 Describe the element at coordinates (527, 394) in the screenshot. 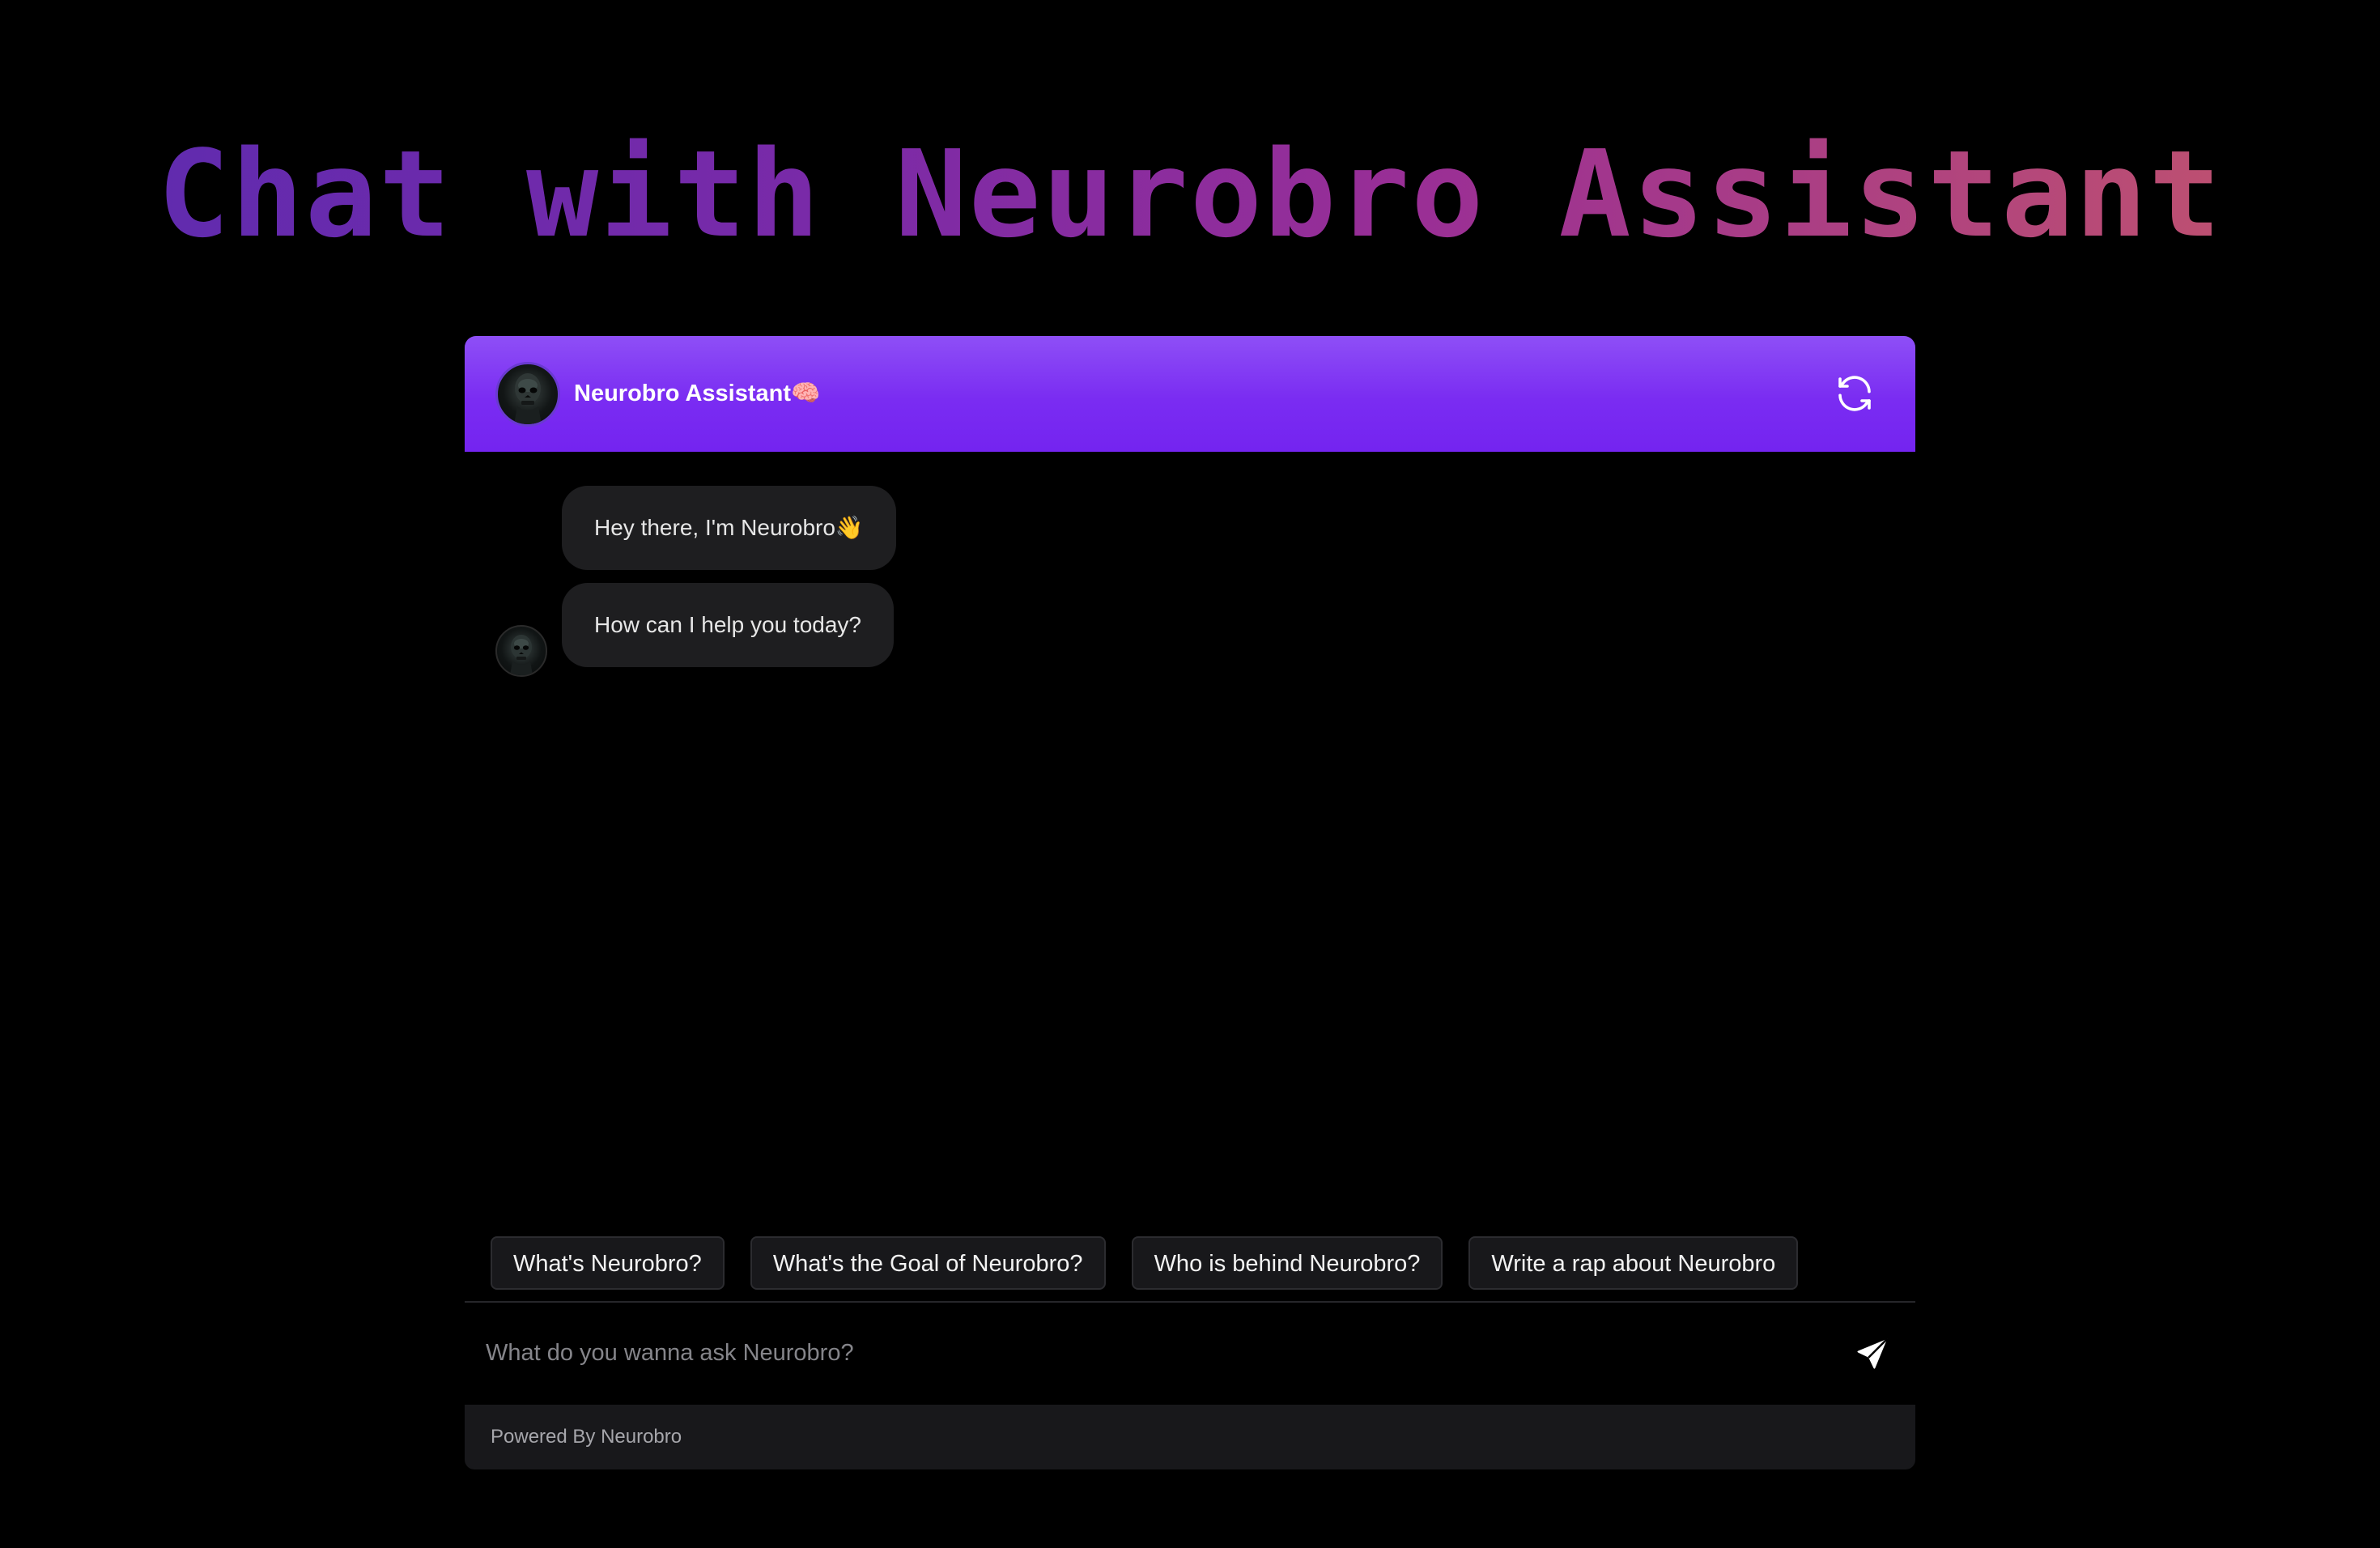

I see `assistant-avatar-icon` at that location.